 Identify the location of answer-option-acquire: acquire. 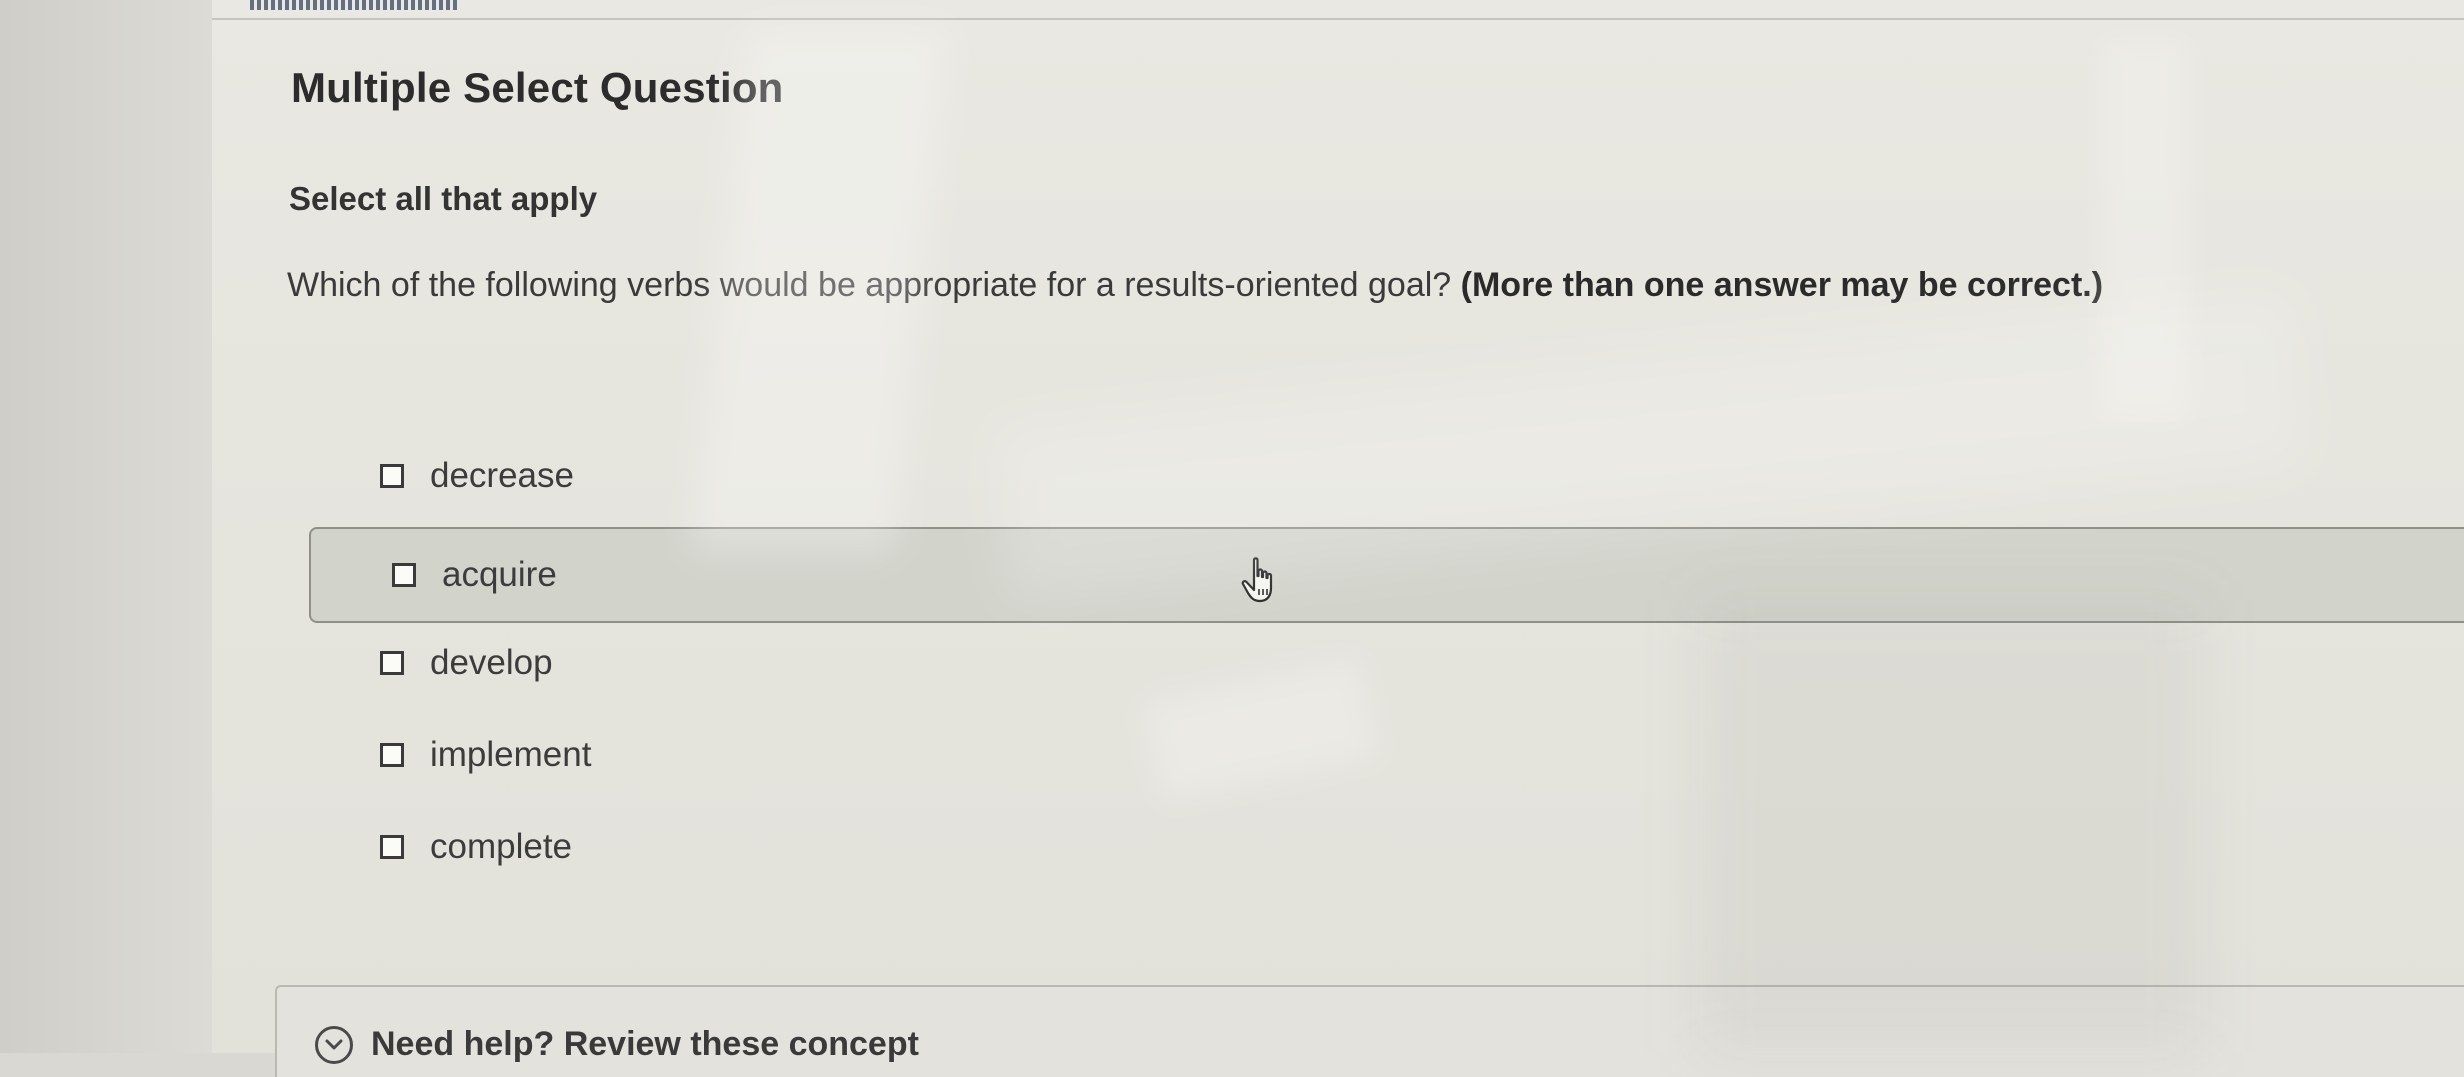
(1386, 575).